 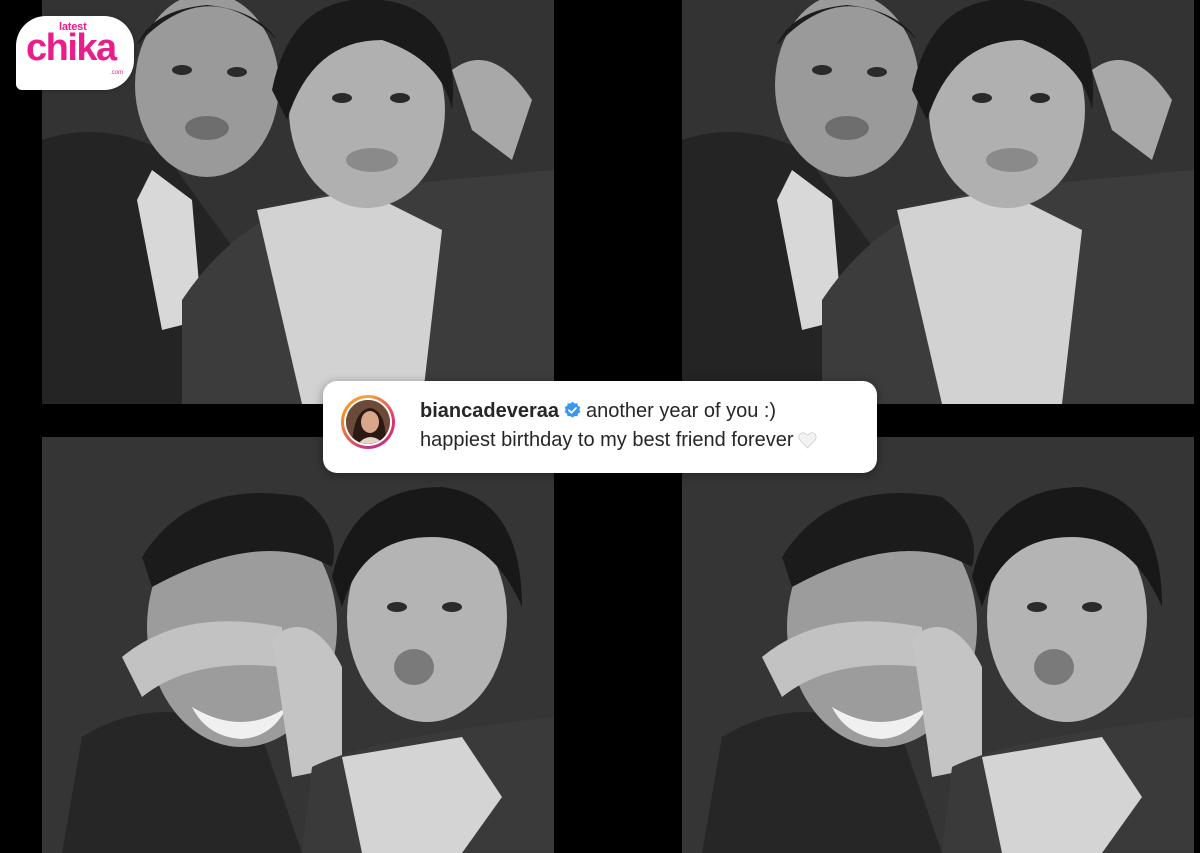 I want to click on logo-suffix-text: .com, so click(x=117, y=73).